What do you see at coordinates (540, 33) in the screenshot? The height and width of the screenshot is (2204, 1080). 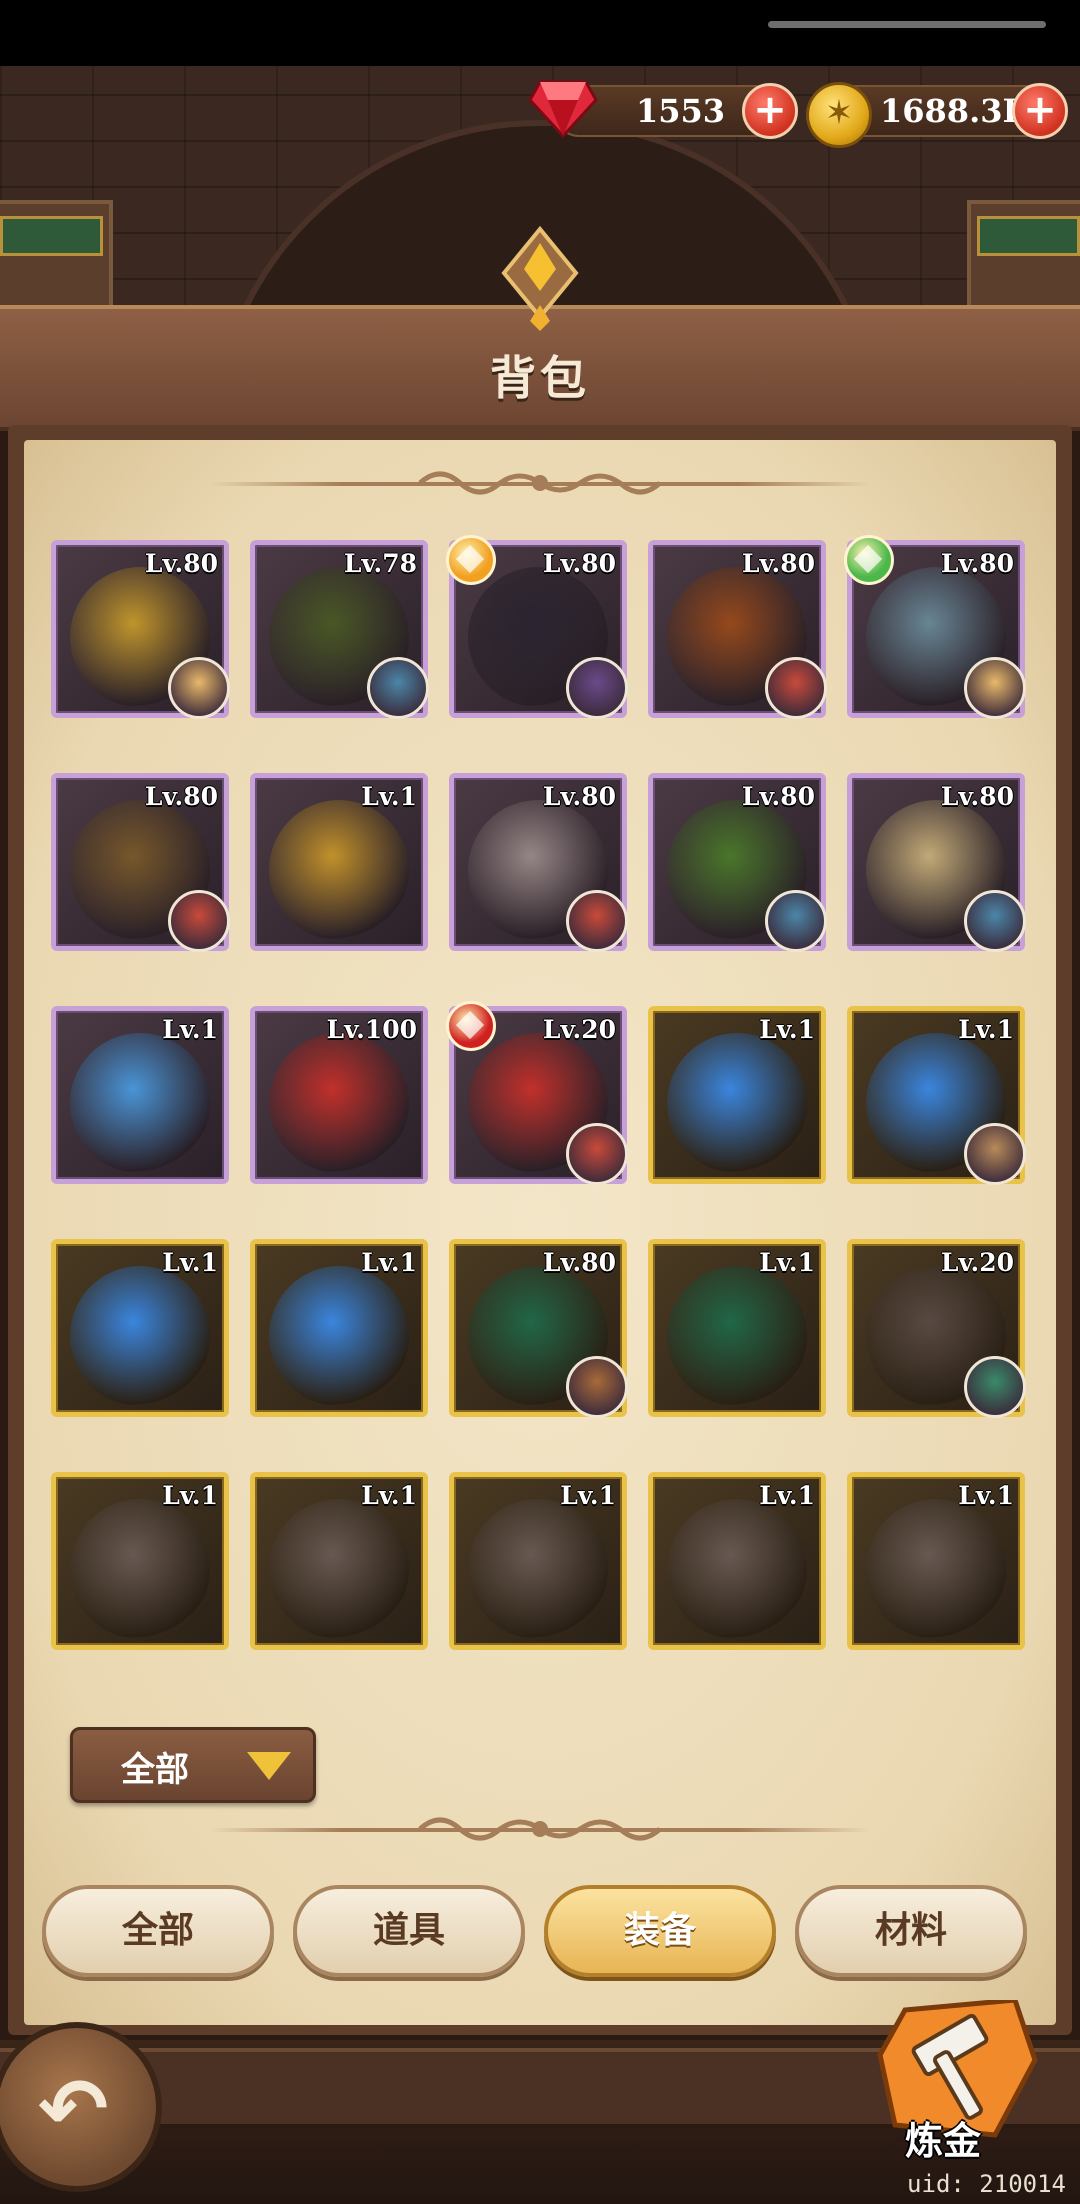 I see `status-bar` at bounding box center [540, 33].